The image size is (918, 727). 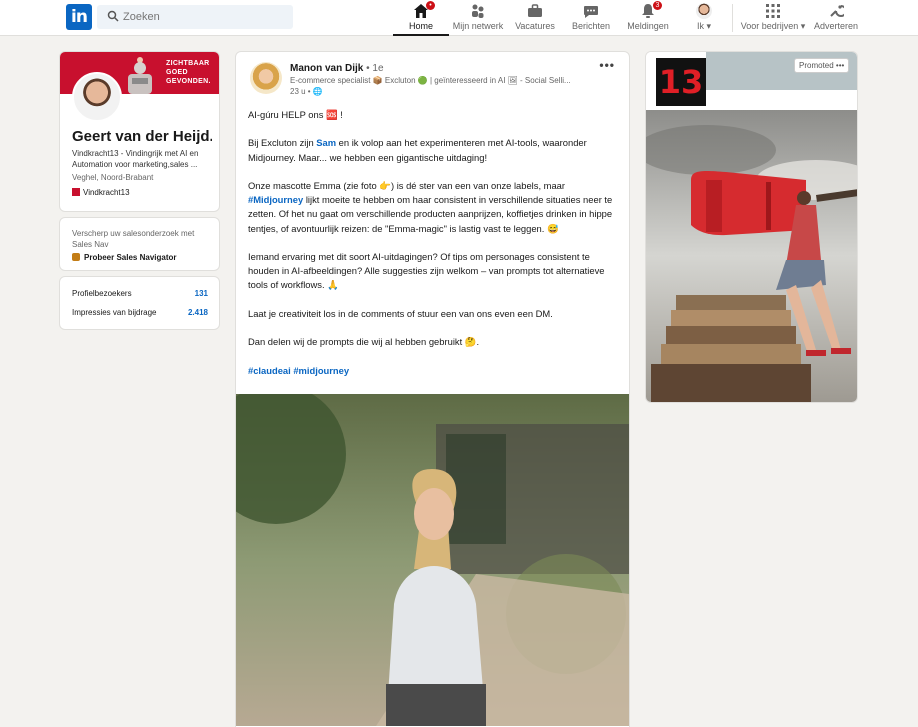 I want to click on nav-messaging-label: Berichten, so click(x=591, y=26).